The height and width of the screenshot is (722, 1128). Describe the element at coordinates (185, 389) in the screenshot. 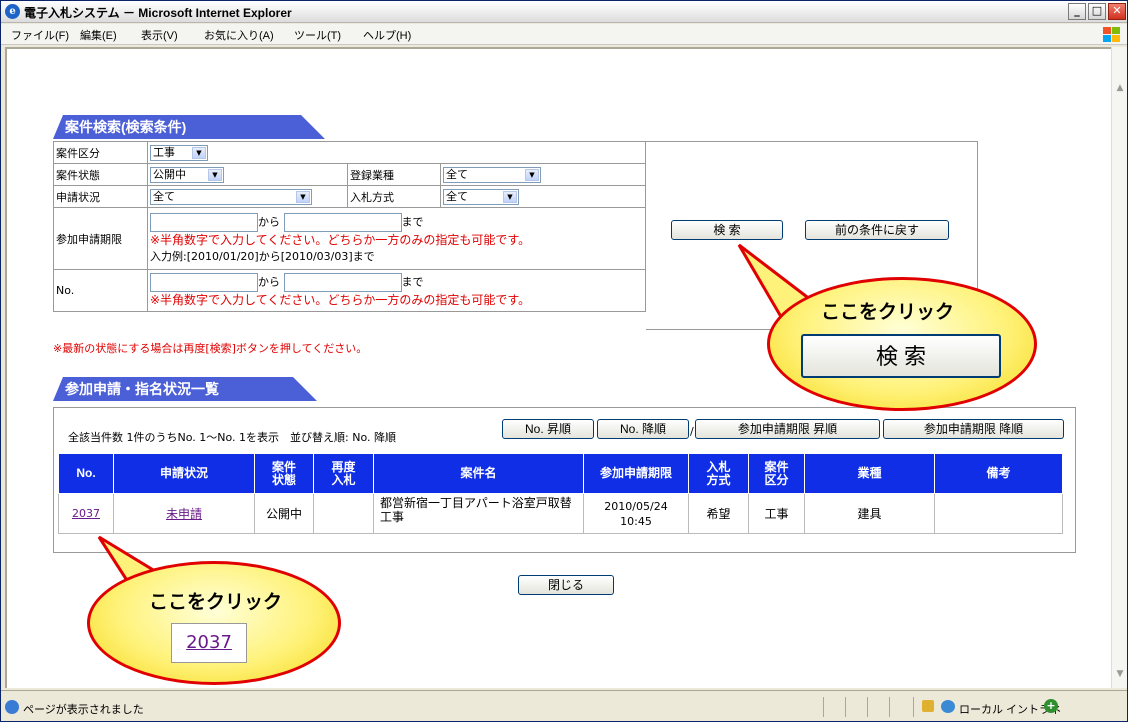

I see `list-section-header: 参加申請・指名状況一覧` at that location.